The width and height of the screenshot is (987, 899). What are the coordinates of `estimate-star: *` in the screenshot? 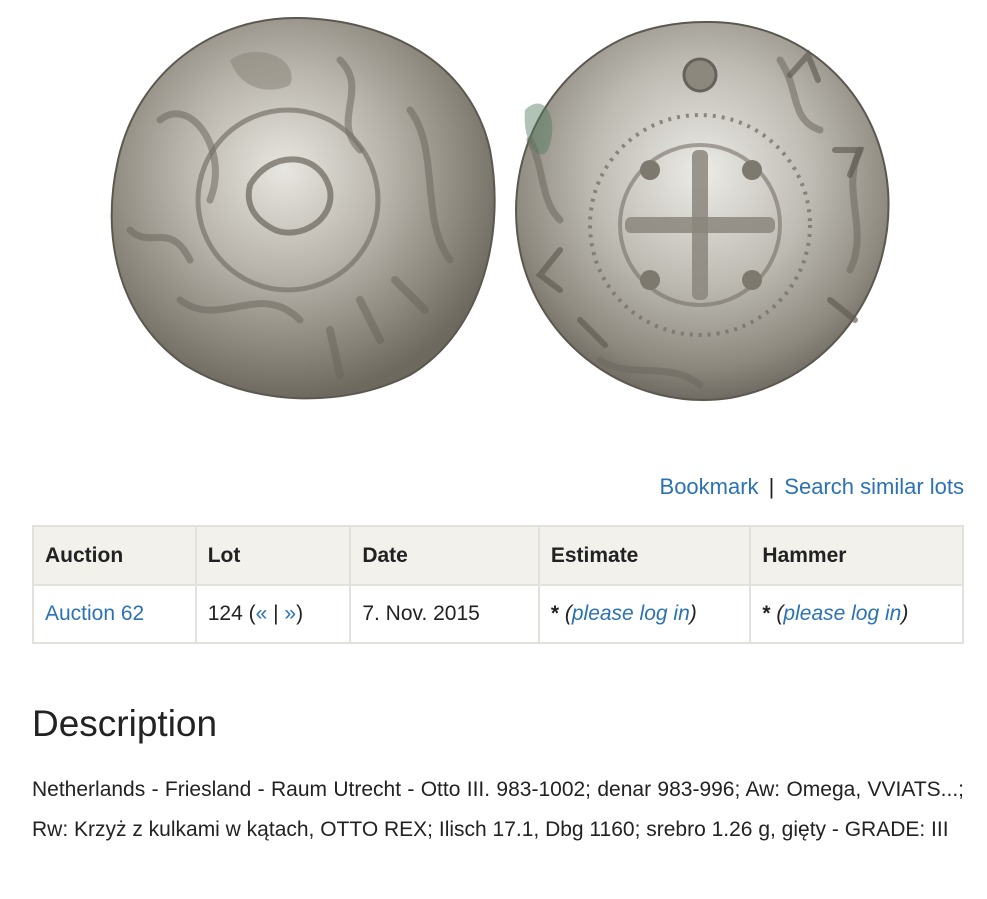 It's located at (555, 613).